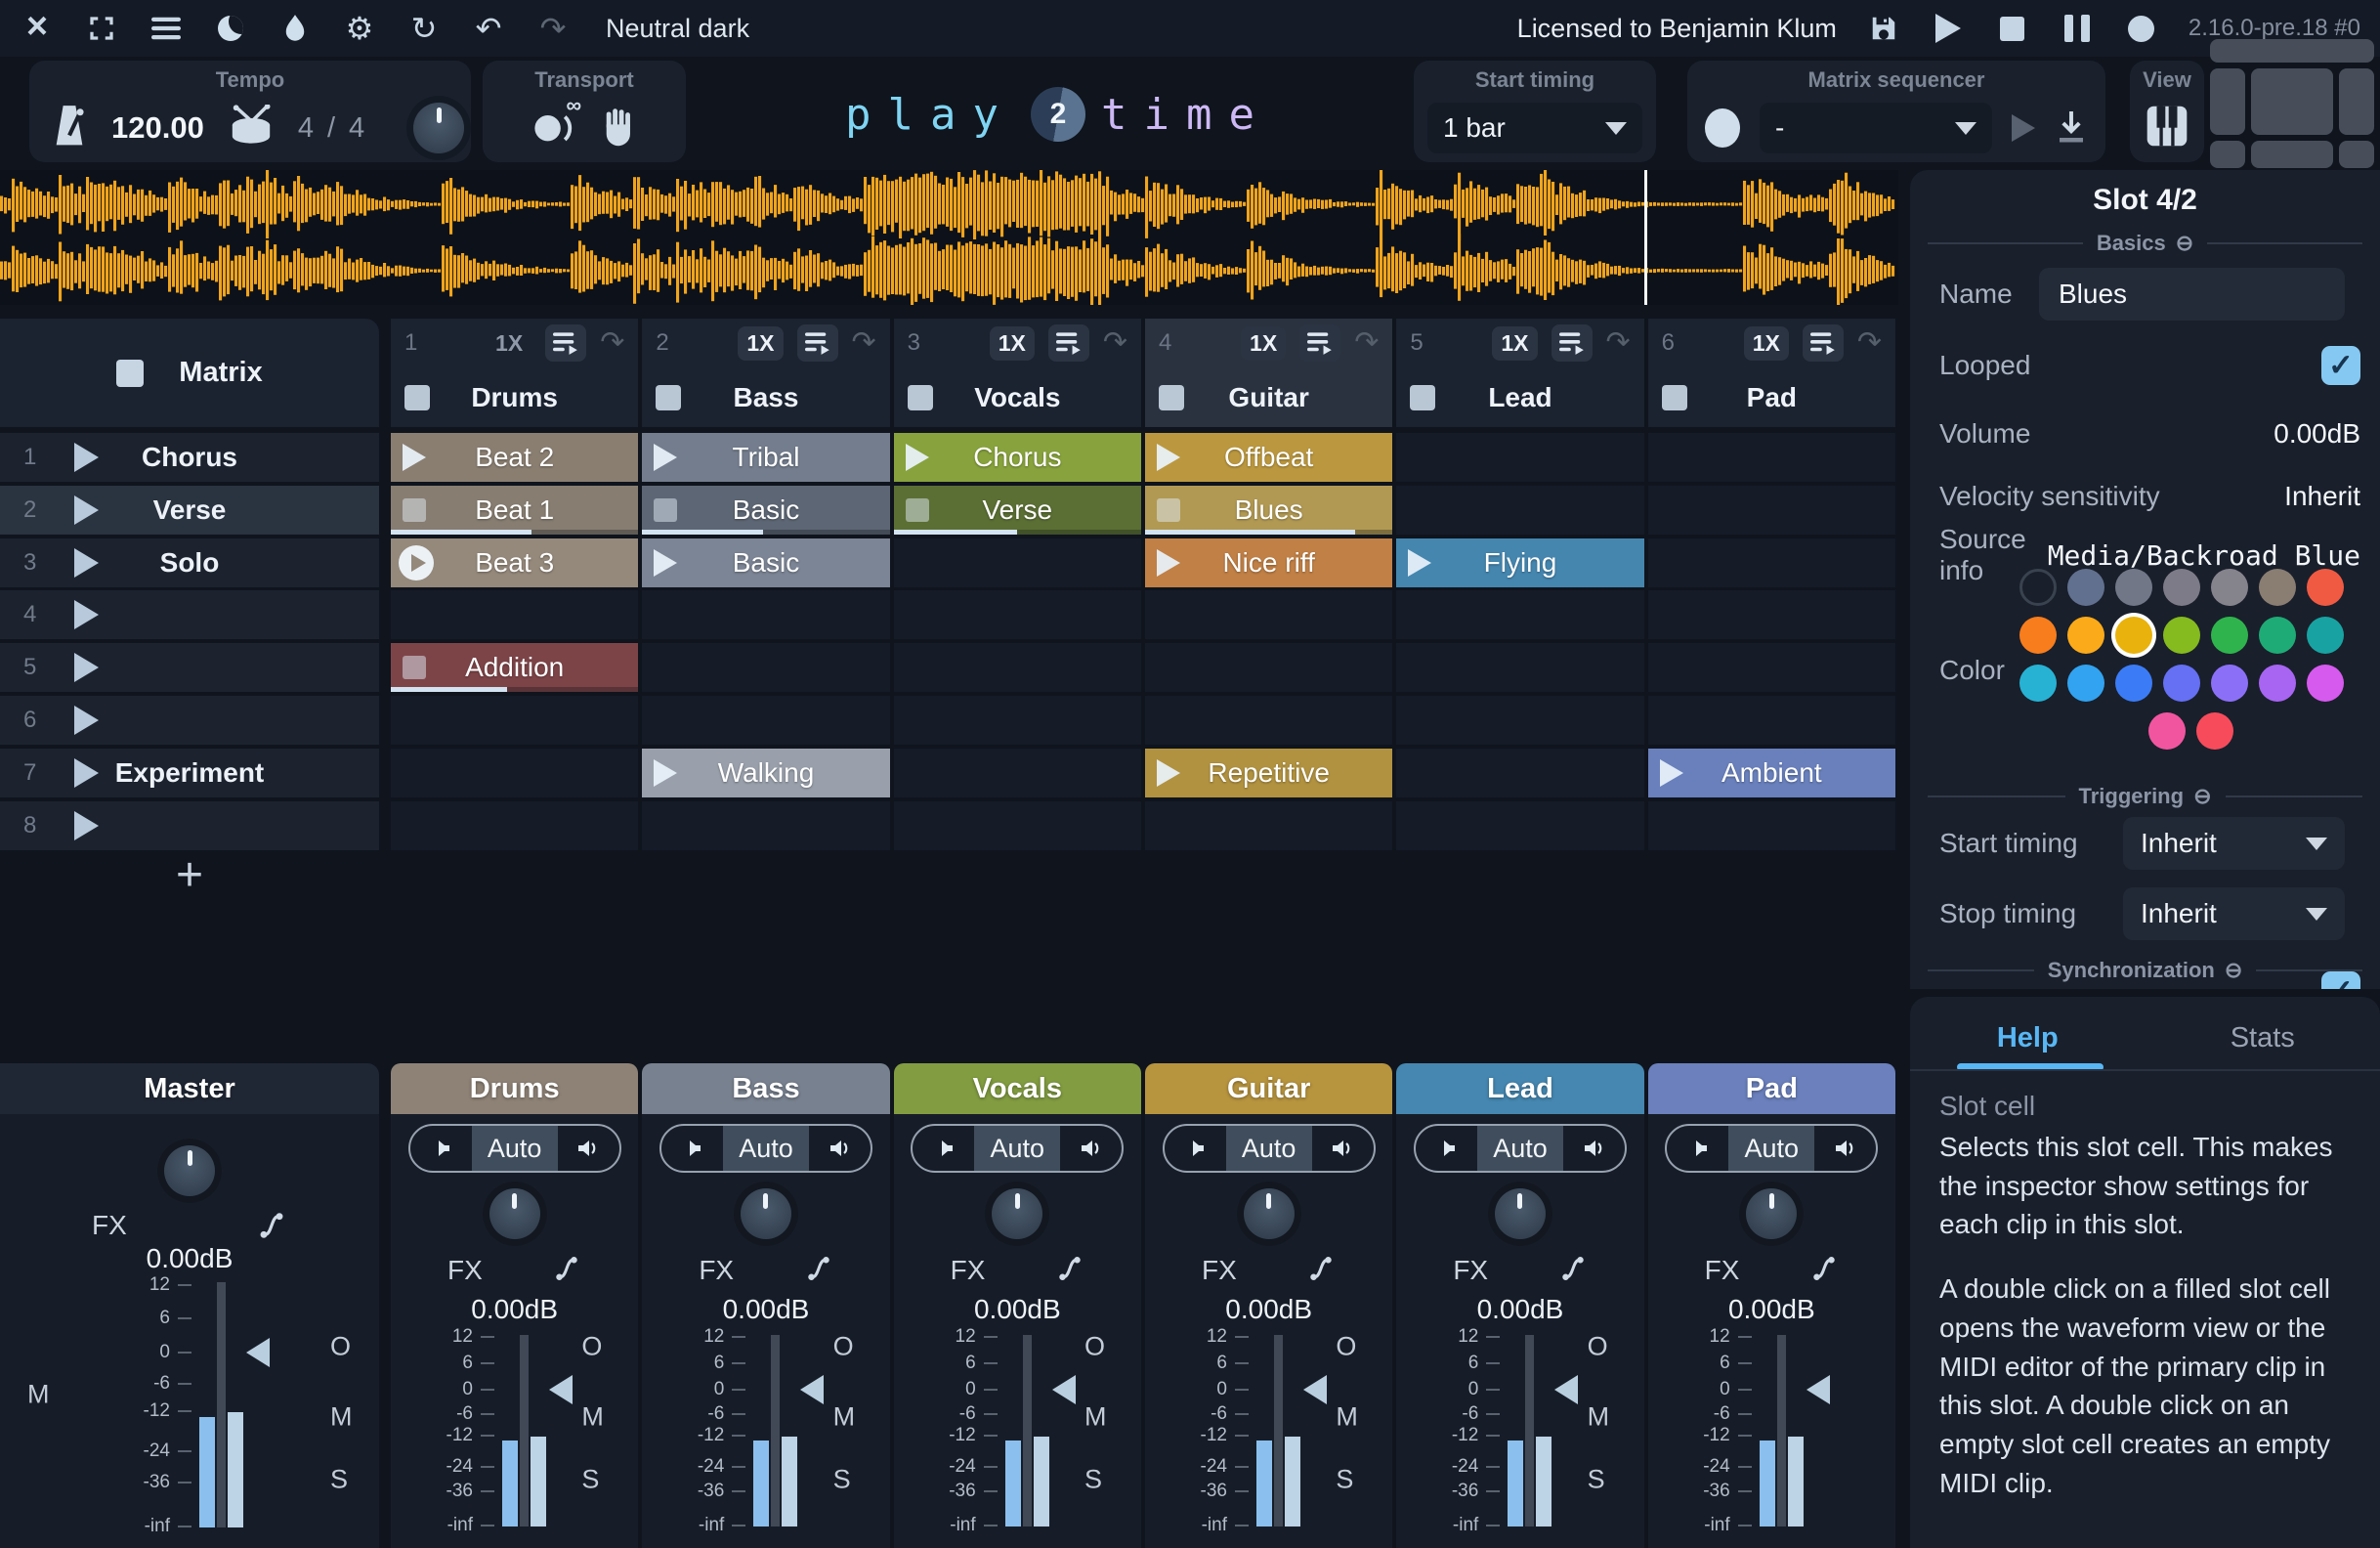 The width and height of the screenshot is (2380, 1548). I want to click on time-signature-numerator: 4, so click(306, 128).